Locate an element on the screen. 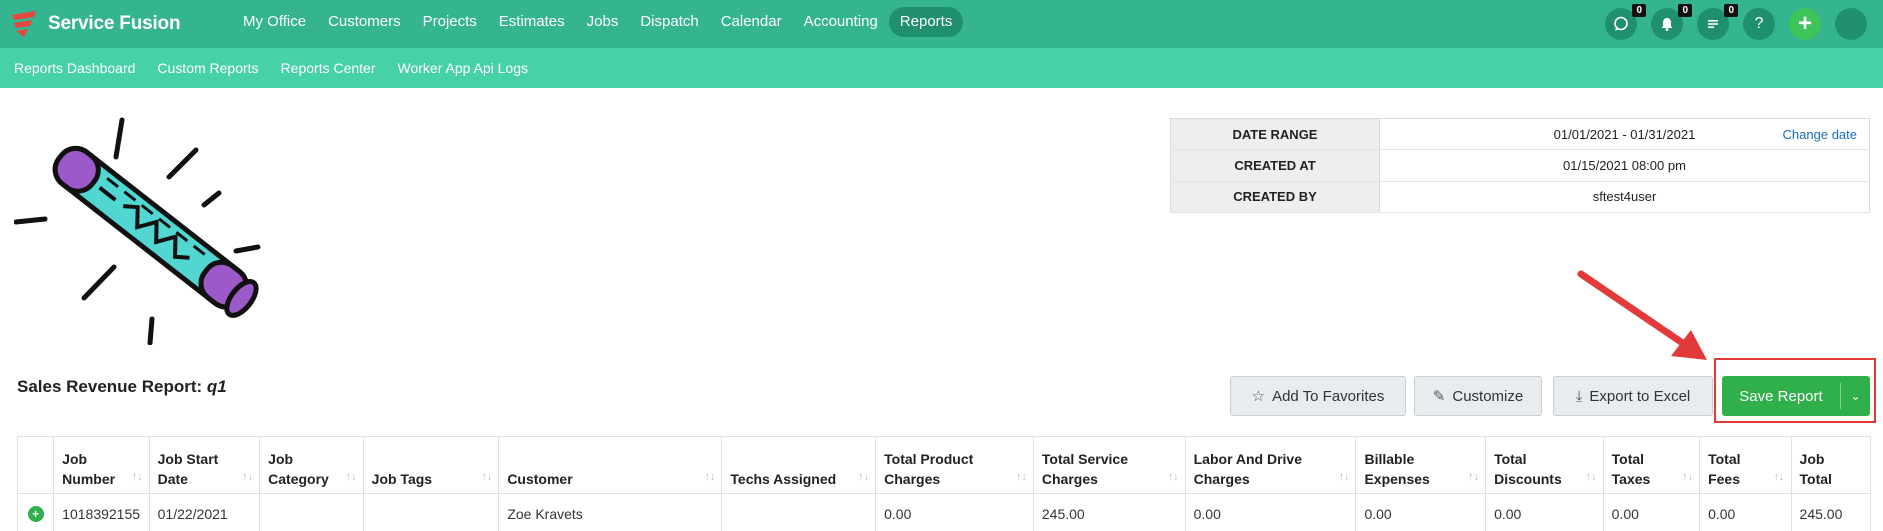  table-cell: 245.00 is located at coordinates (1109, 512).